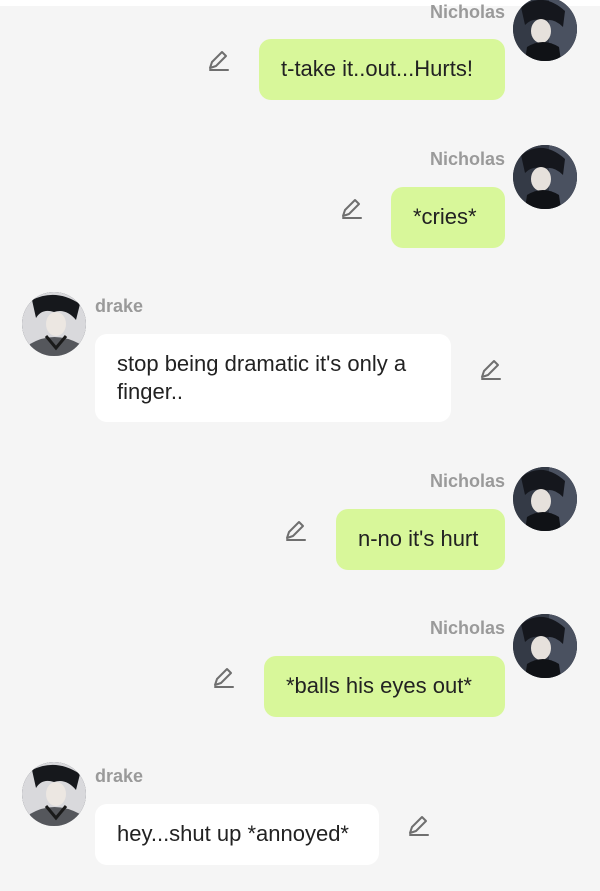  I want to click on message-bubble: n-no it's hurt, so click(420, 539).